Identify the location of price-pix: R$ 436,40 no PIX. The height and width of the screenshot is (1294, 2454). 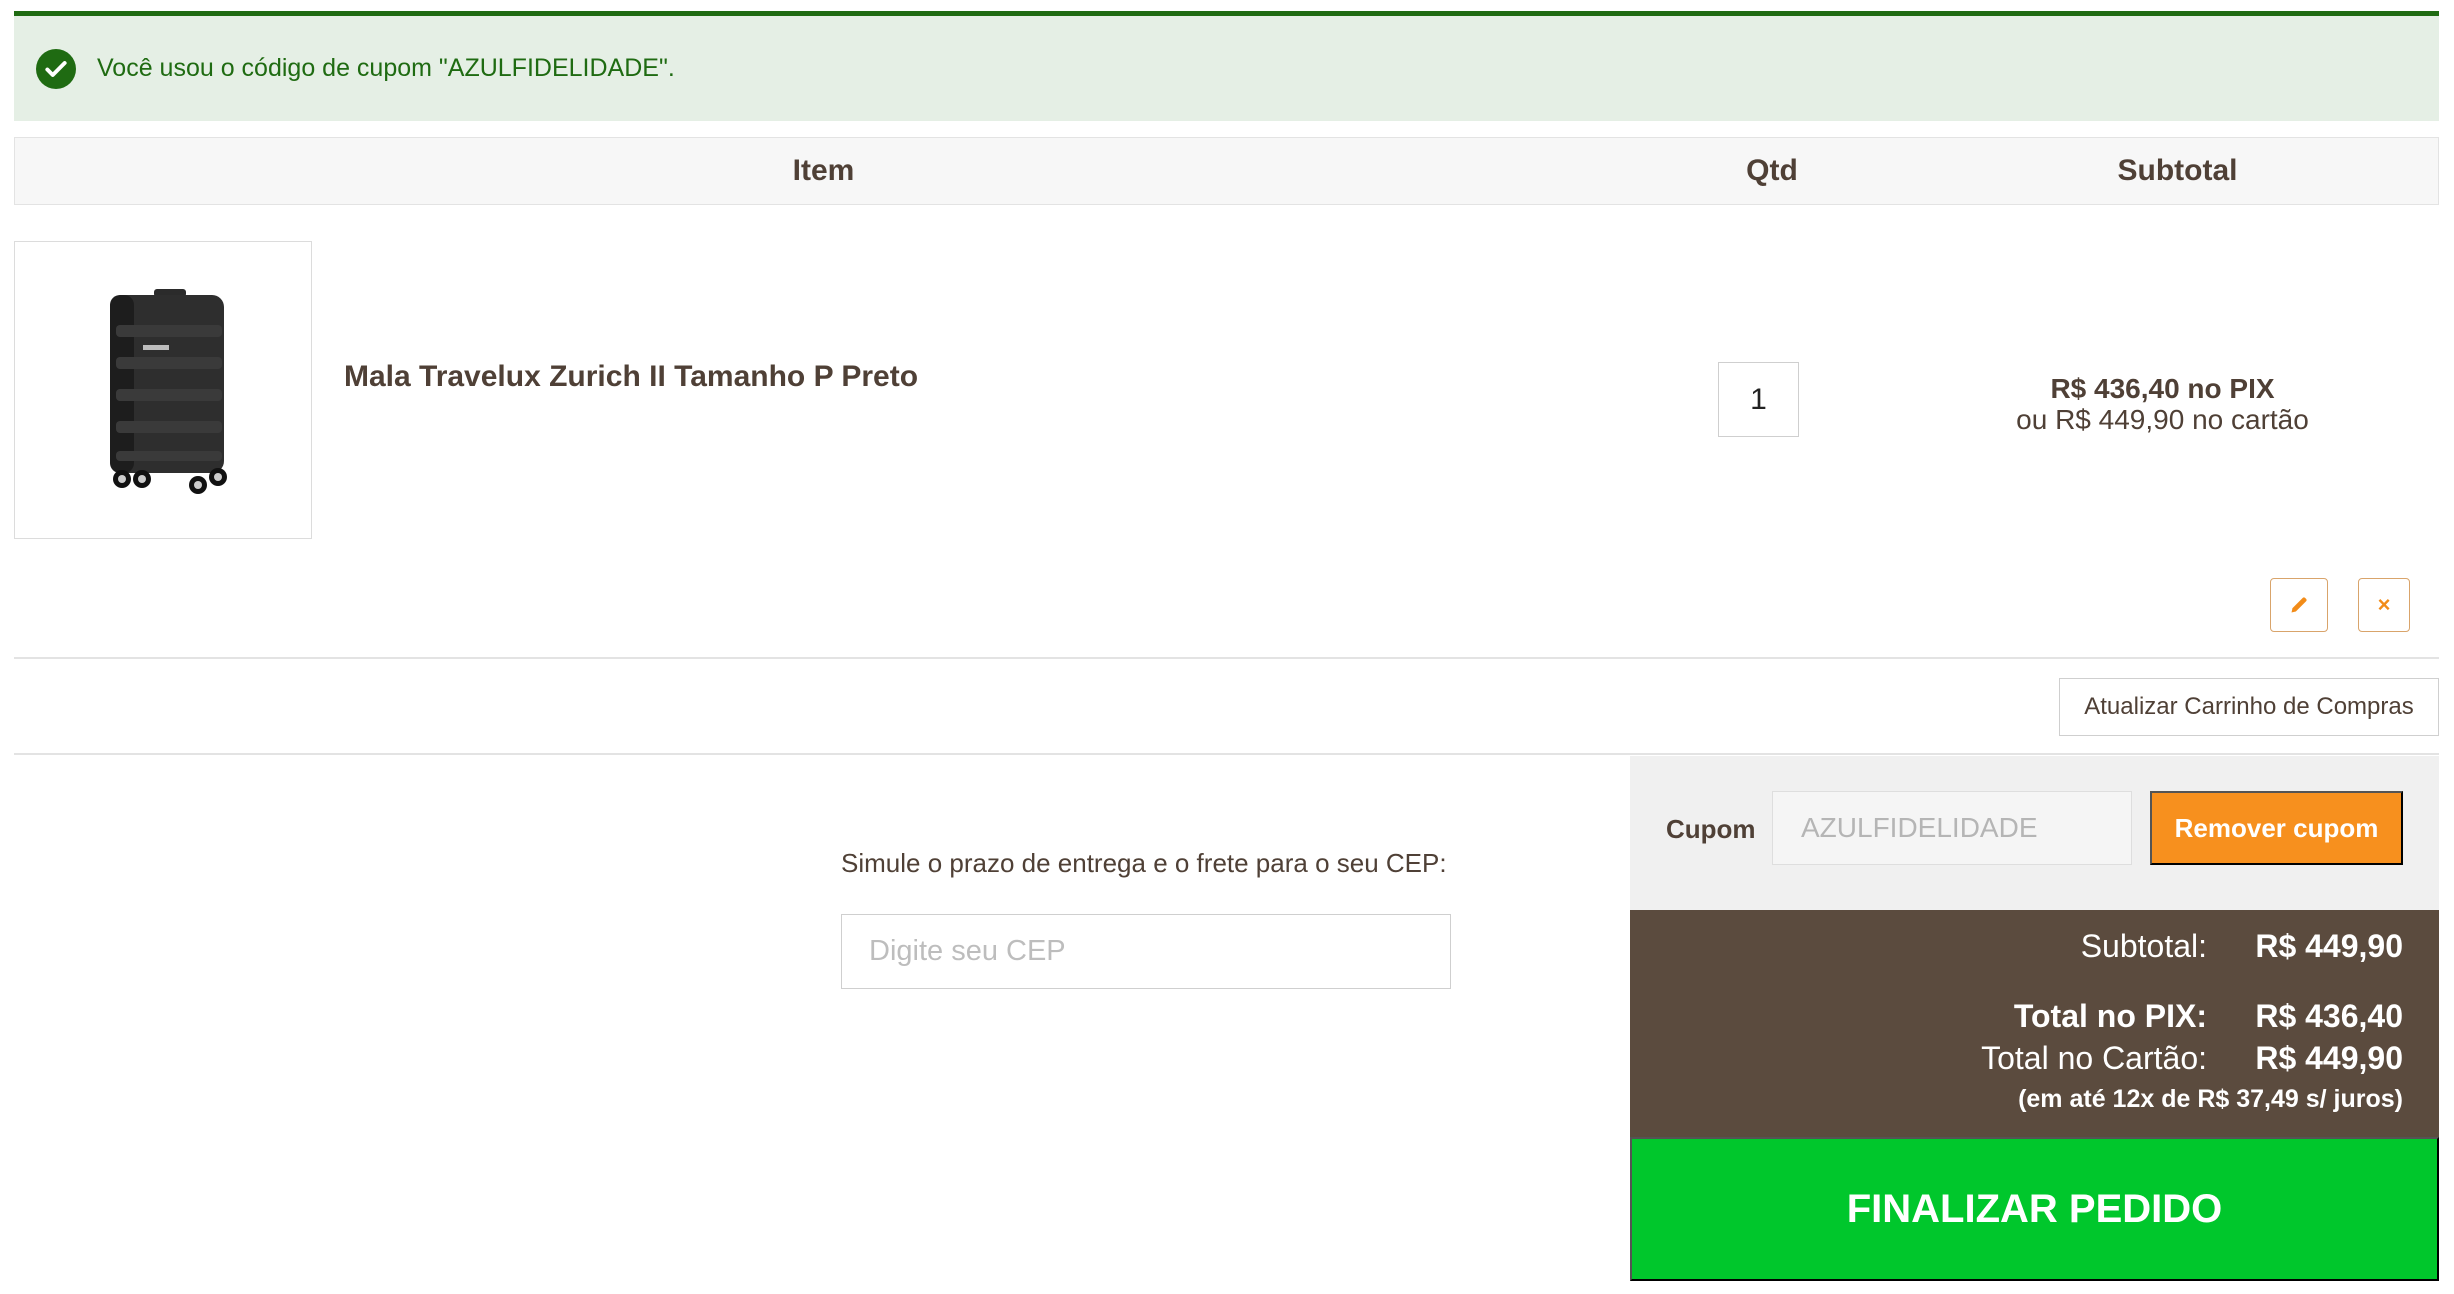
(2162, 388).